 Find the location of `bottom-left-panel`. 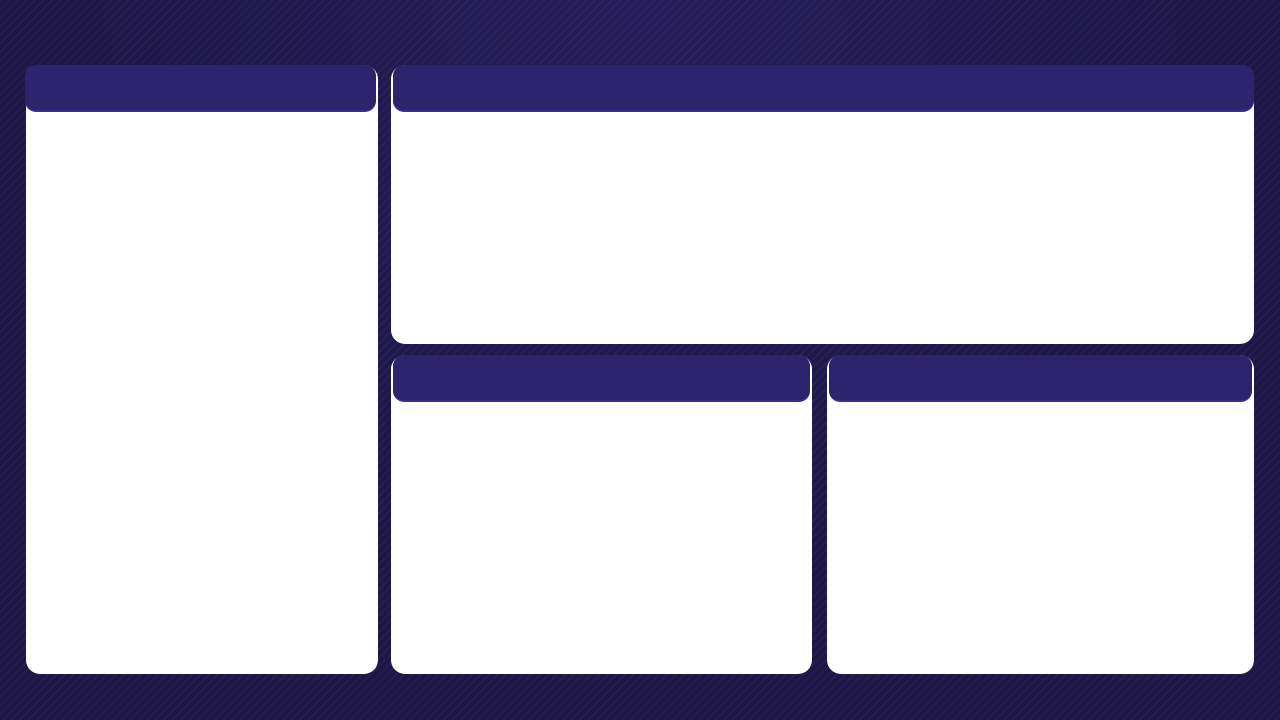

bottom-left-panel is located at coordinates (601, 514).